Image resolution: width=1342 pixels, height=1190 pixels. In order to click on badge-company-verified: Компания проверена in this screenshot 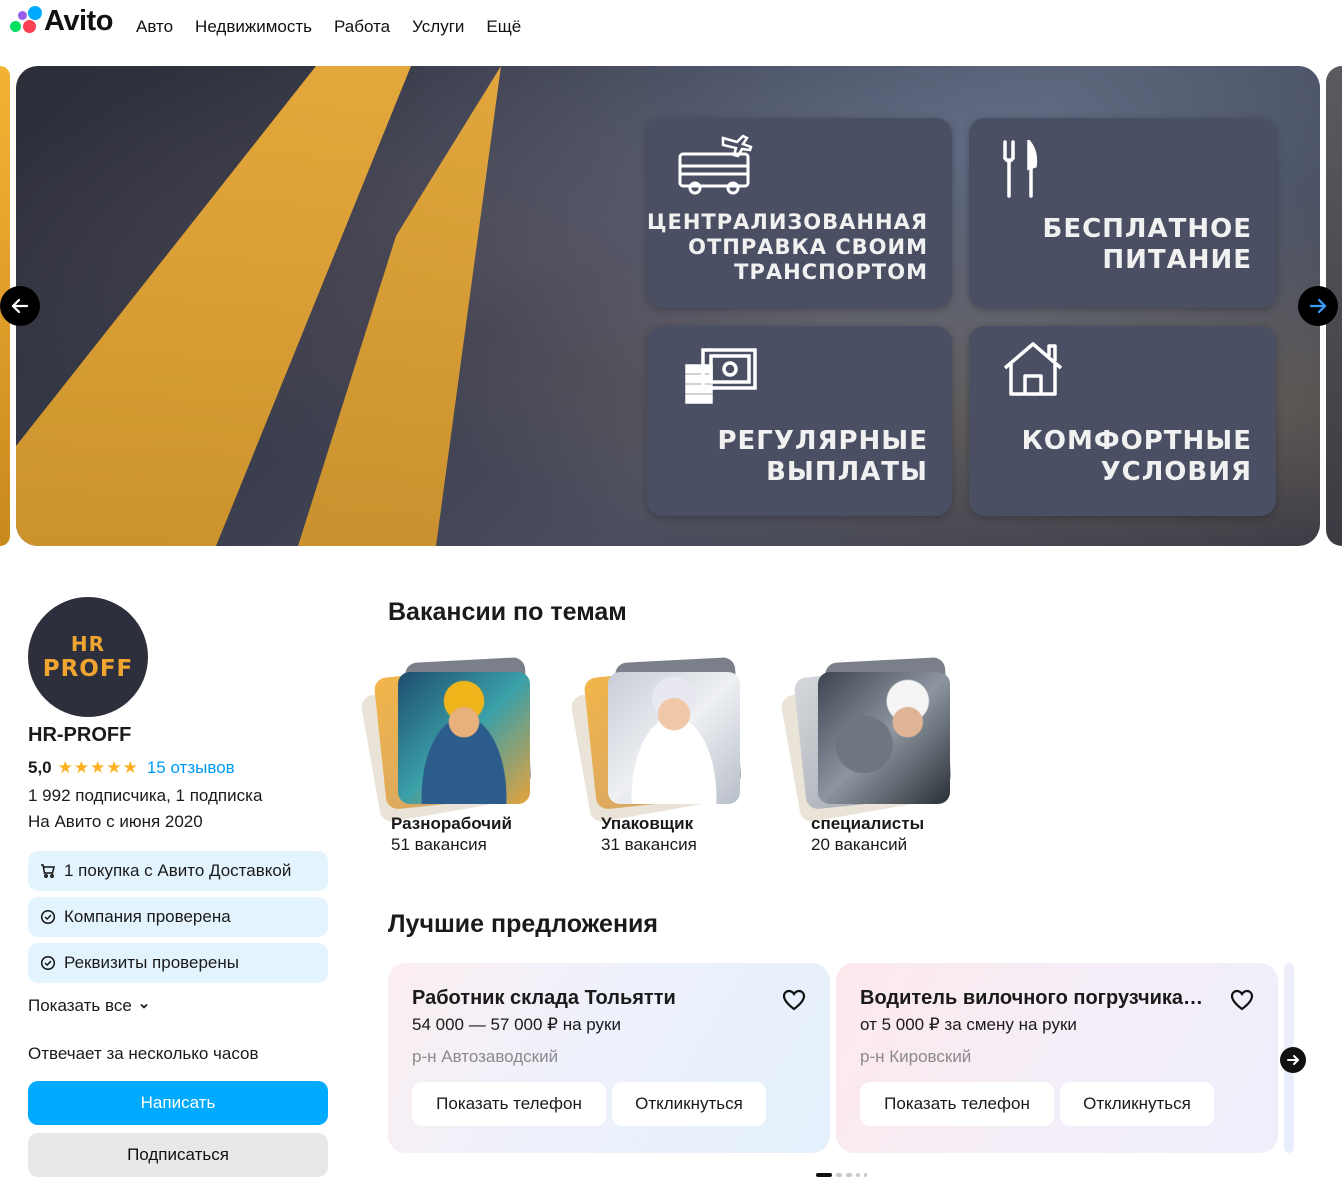, I will do `click(178, 917)`.